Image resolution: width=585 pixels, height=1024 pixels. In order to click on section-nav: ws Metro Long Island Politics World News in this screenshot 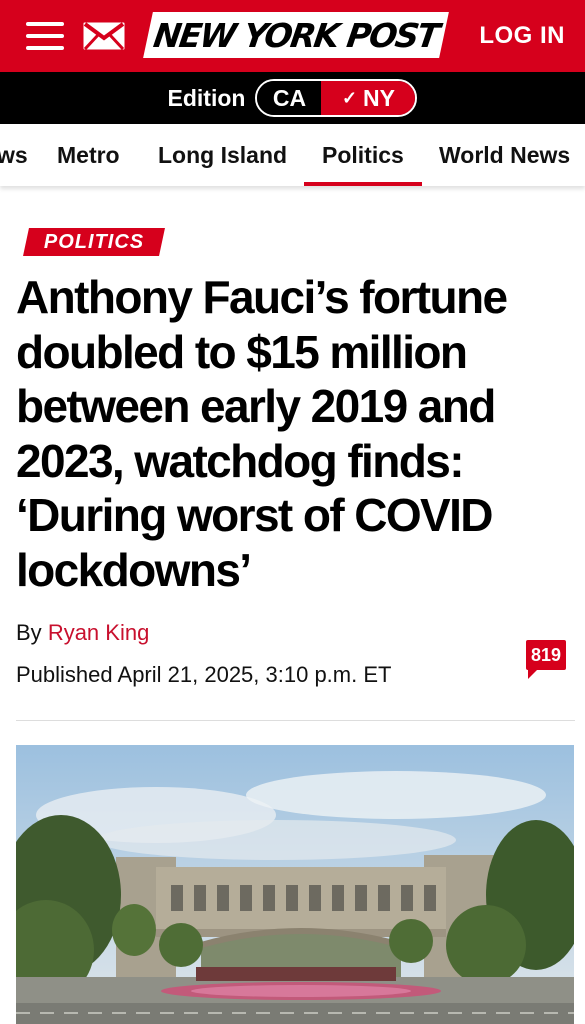, I will do `click(292, 155)`.